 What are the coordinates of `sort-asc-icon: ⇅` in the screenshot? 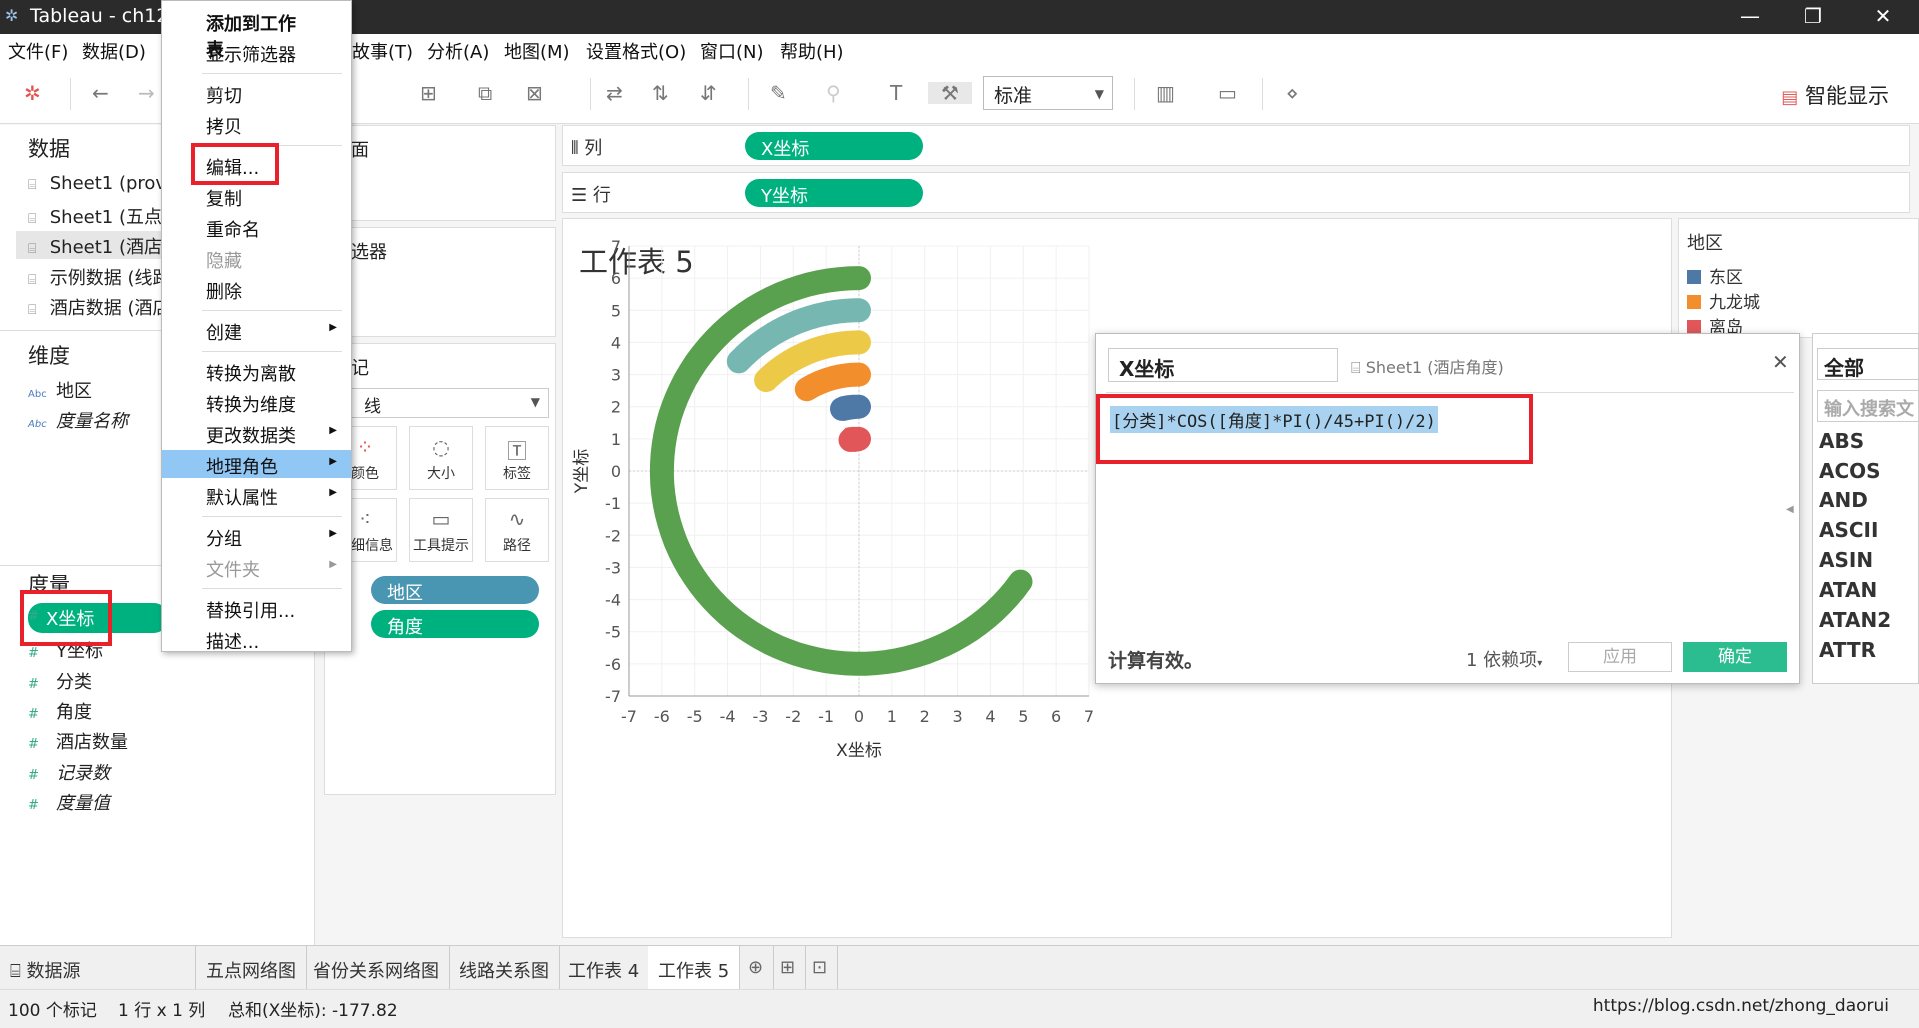 It's located at (660, 93).